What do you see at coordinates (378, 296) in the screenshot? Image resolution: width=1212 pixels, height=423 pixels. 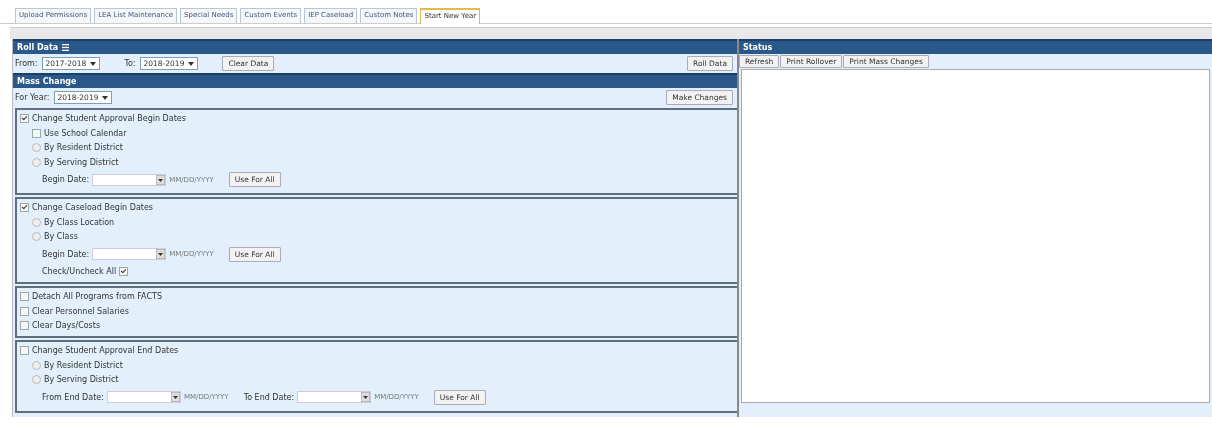 I see `checkbox-option: Detach All Programs from FACTS` at bounding box center [378, 296].